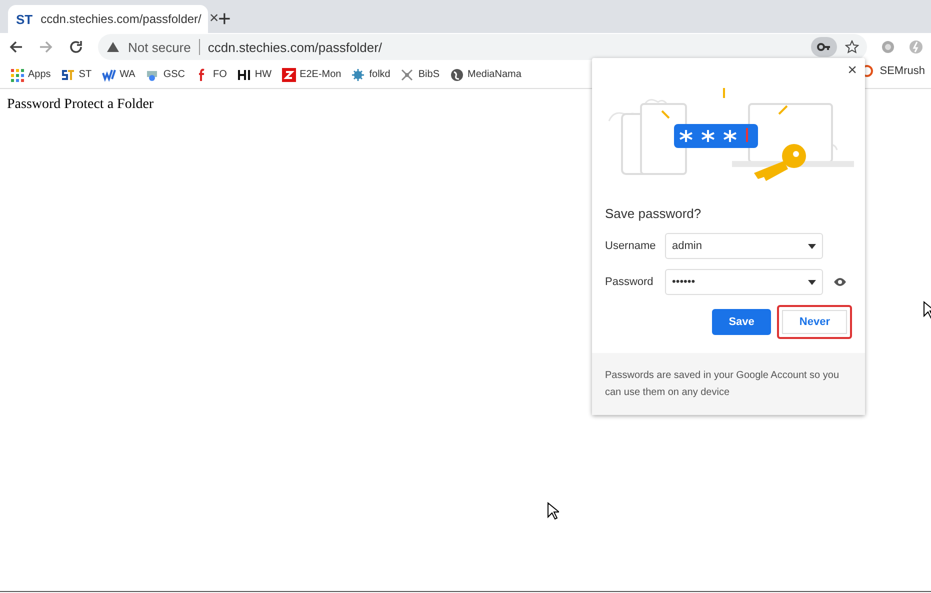 This screenshot has width=931, height=593. Describe the element at coordinates (214, 19) in the screenshot. I see `tab-close-button: ×` at that location.